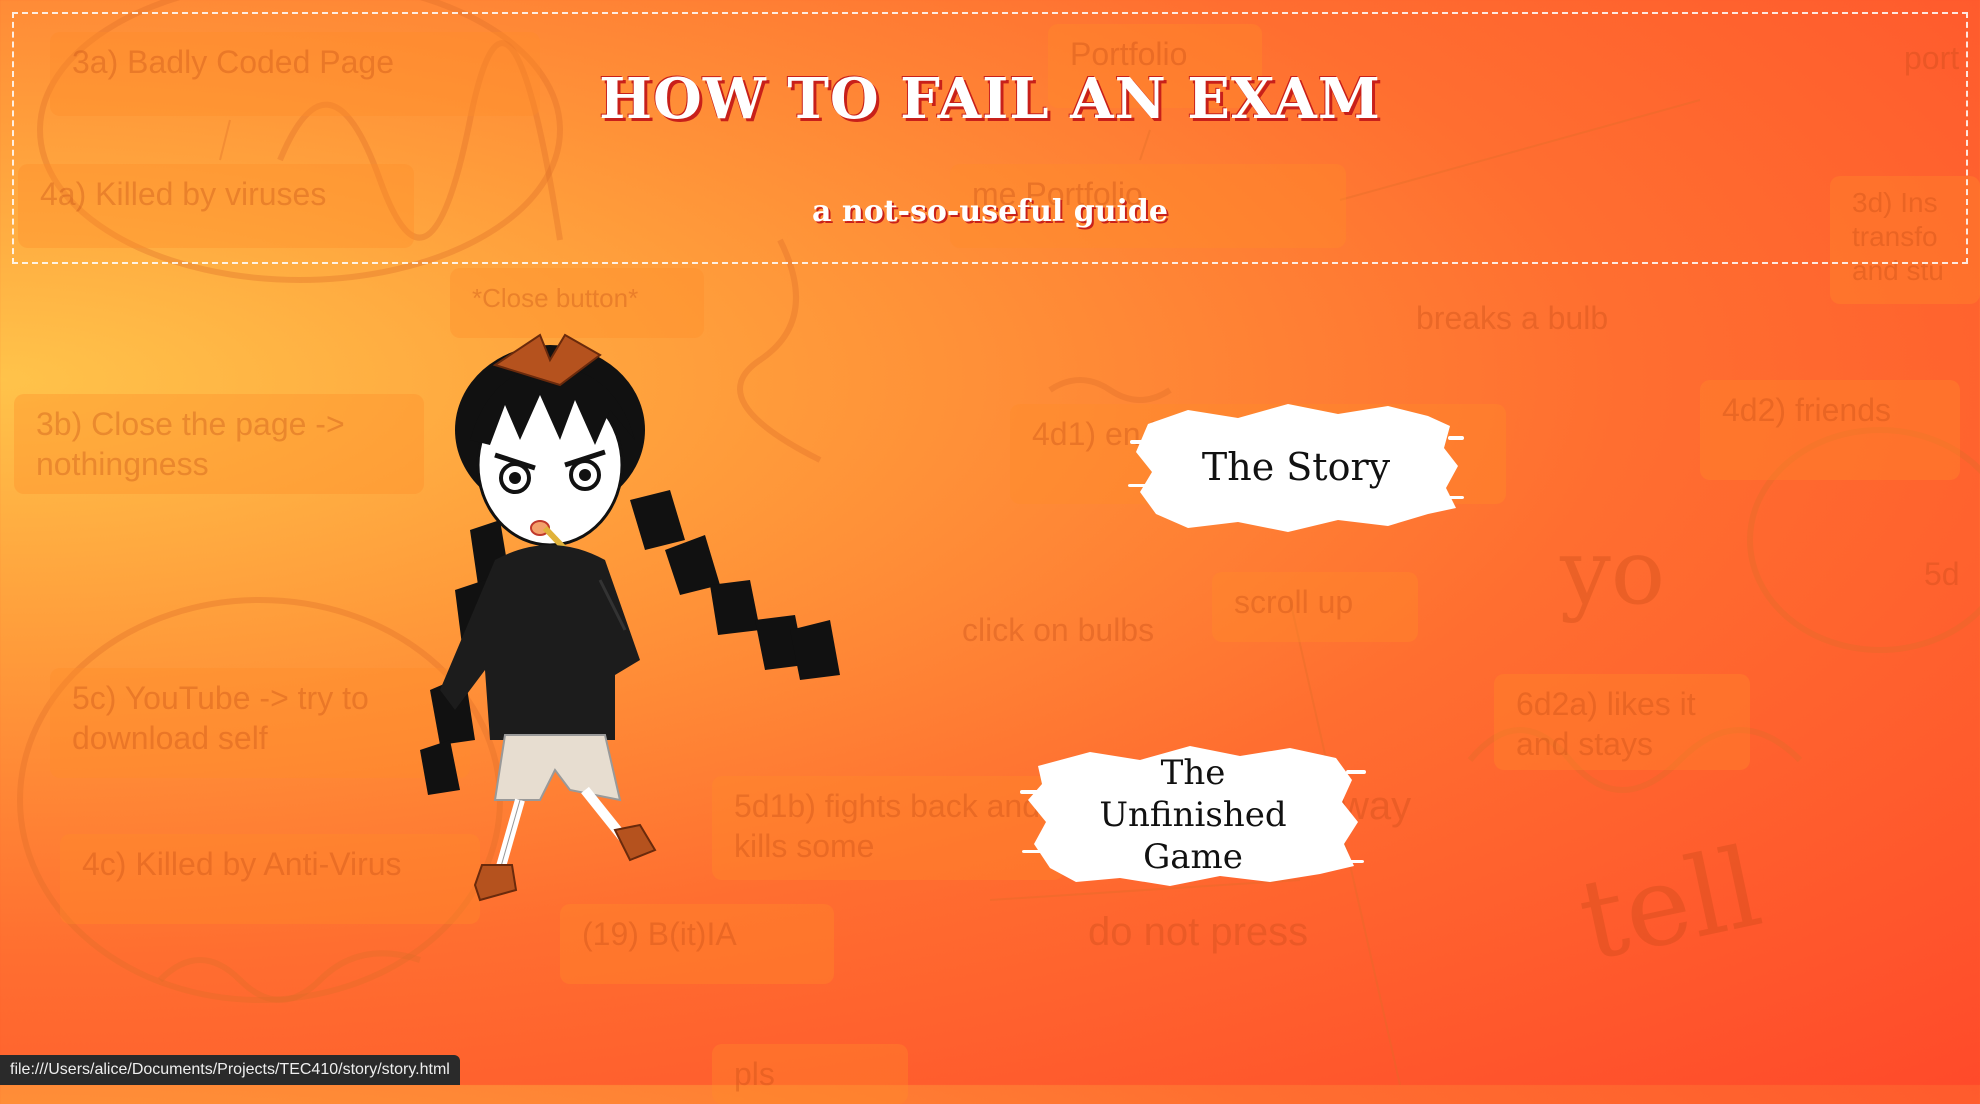 The height and width of the screenshot is (1104, 1980). Describe the element at coordinates (635, 842) in the screenshot. I see `boot-right` at that location.